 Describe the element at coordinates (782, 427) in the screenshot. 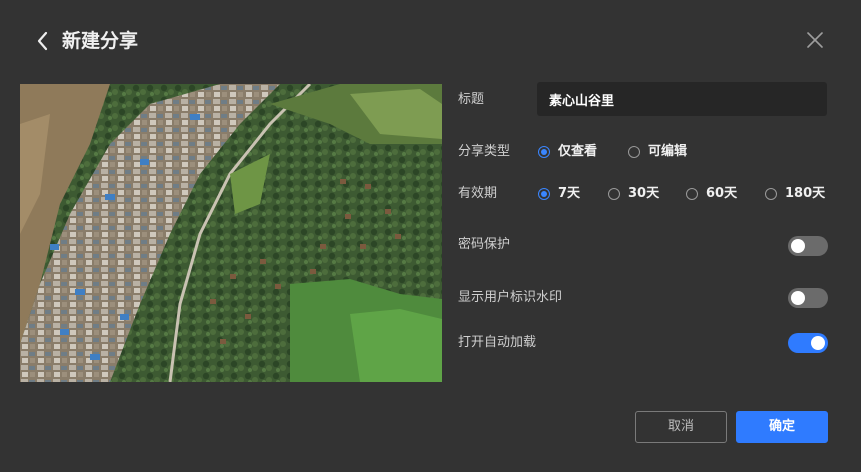

I see `confirm-button: 确定` at that location.